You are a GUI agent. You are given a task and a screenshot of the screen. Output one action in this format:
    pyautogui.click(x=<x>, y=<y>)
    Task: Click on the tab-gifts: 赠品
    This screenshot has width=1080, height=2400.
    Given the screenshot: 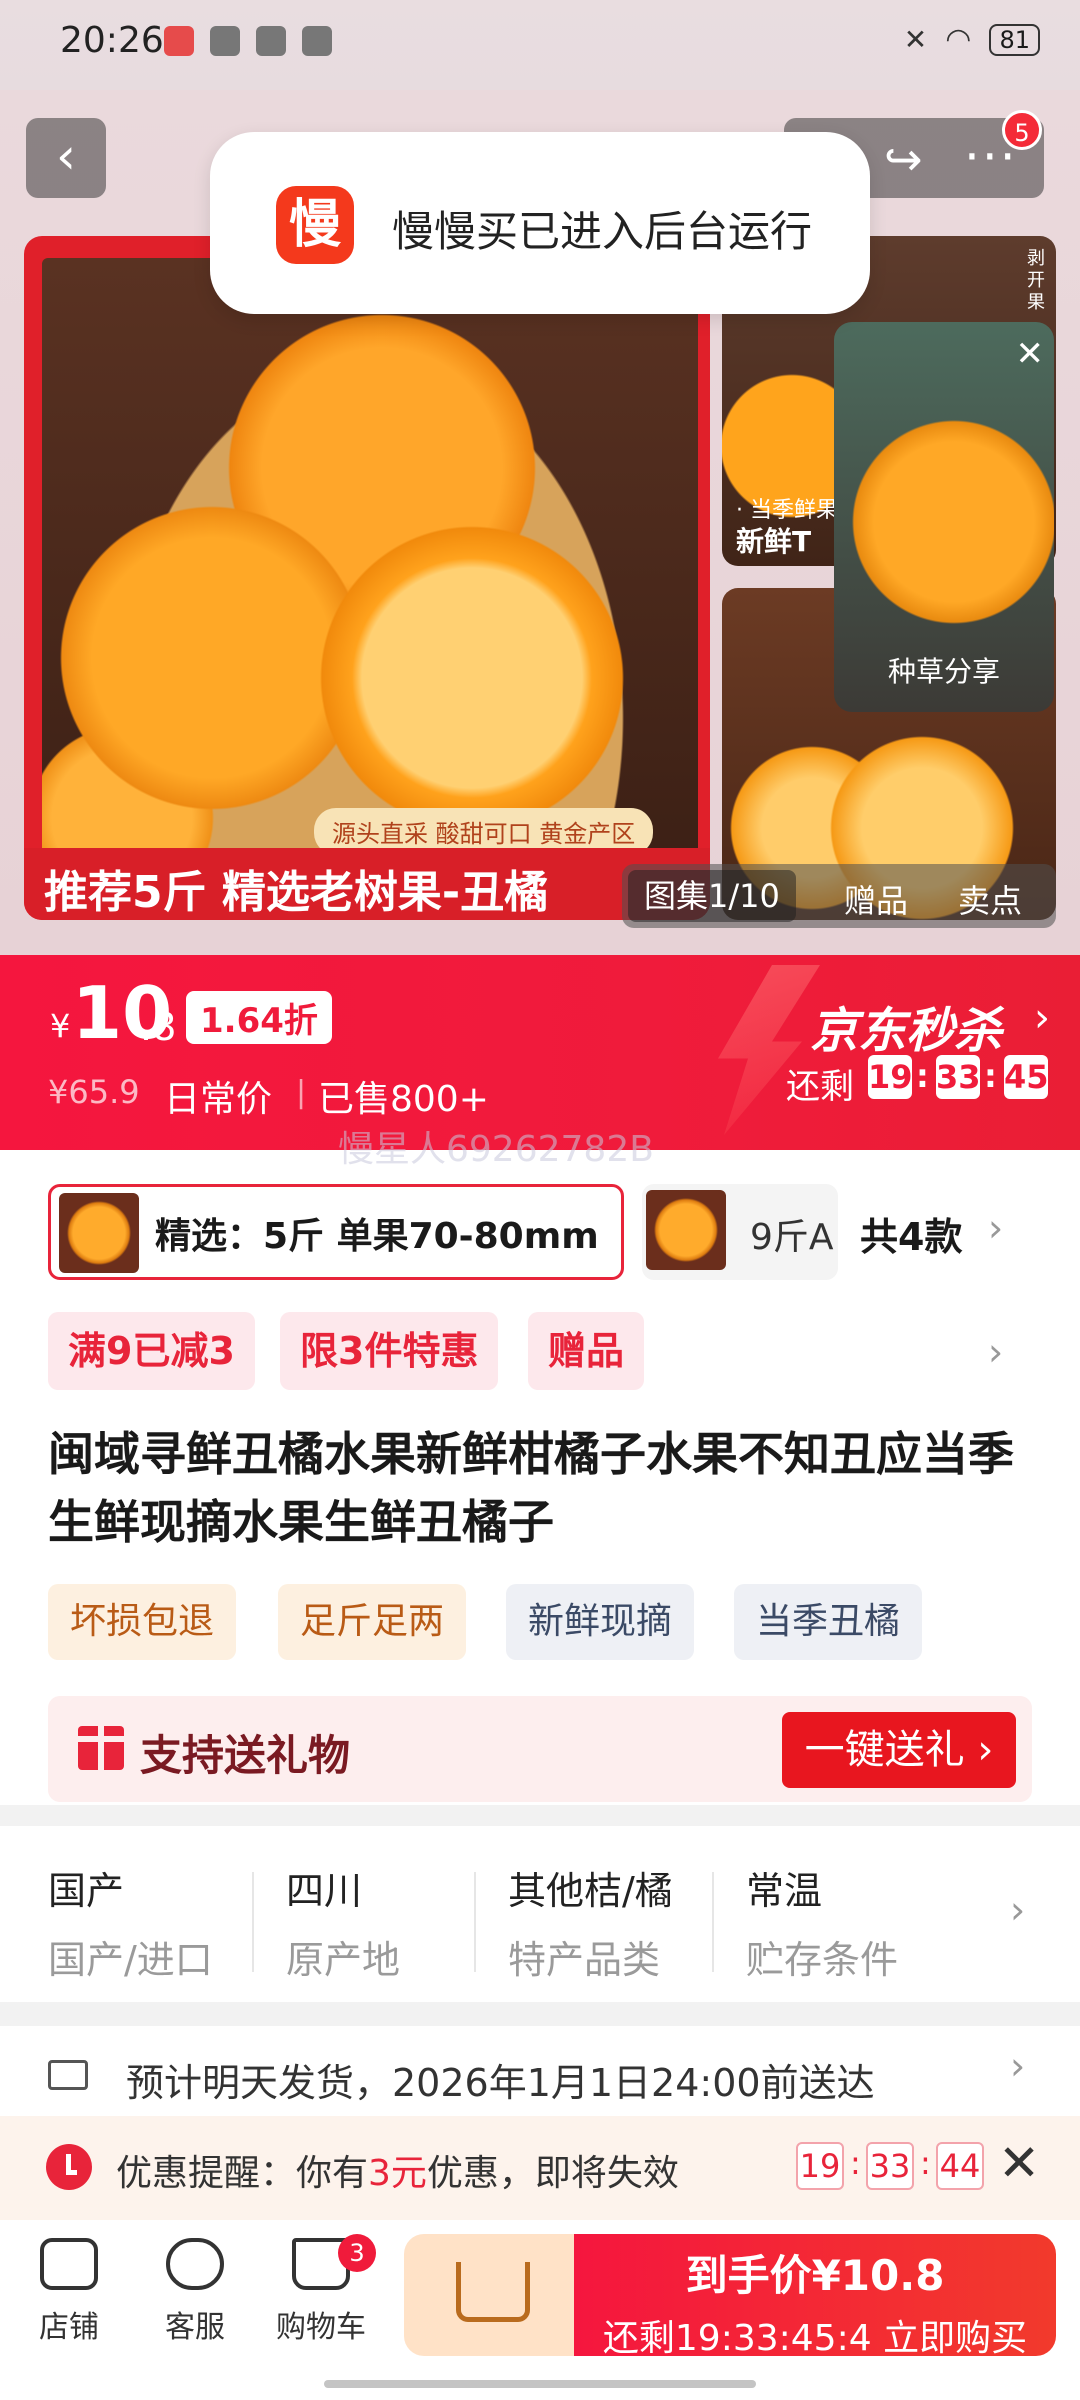 What is the action you would take?
    pyautogui.click(x=876, y=899)
    